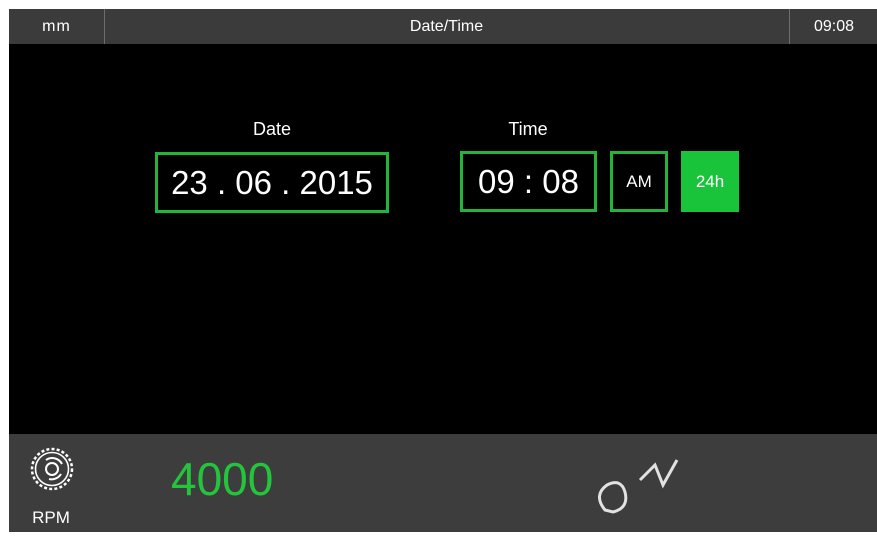 This screenshot has width=877, height=540. What do you see at coordinates (446, 26) in the screenshot?
I see `page-title: Date/Time` at bounding box center [446, 26].